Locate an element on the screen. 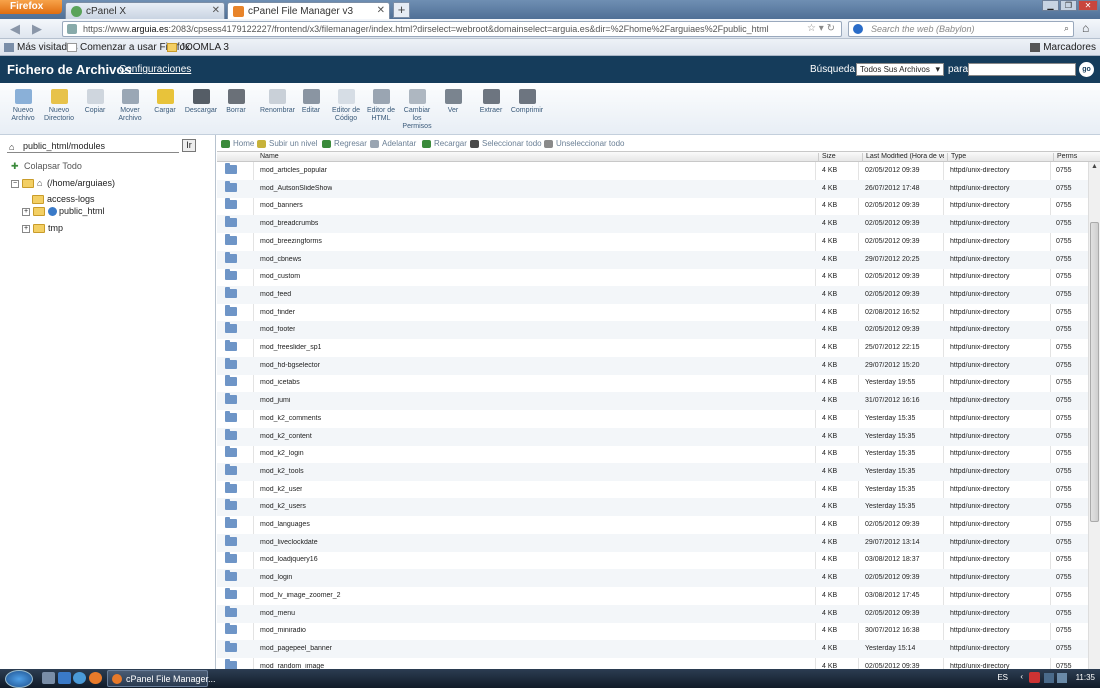 Image resolution: width=1100 pixels, height=688 pixels. search-engine-icon is located at coordinates (858, 29).